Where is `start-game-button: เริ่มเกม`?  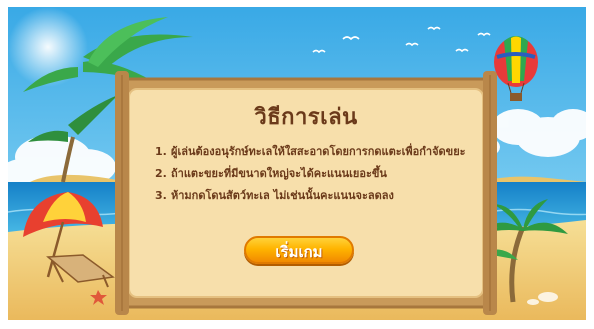 start-game-button: เริ่มเกม is located at coordinates (299, 250).